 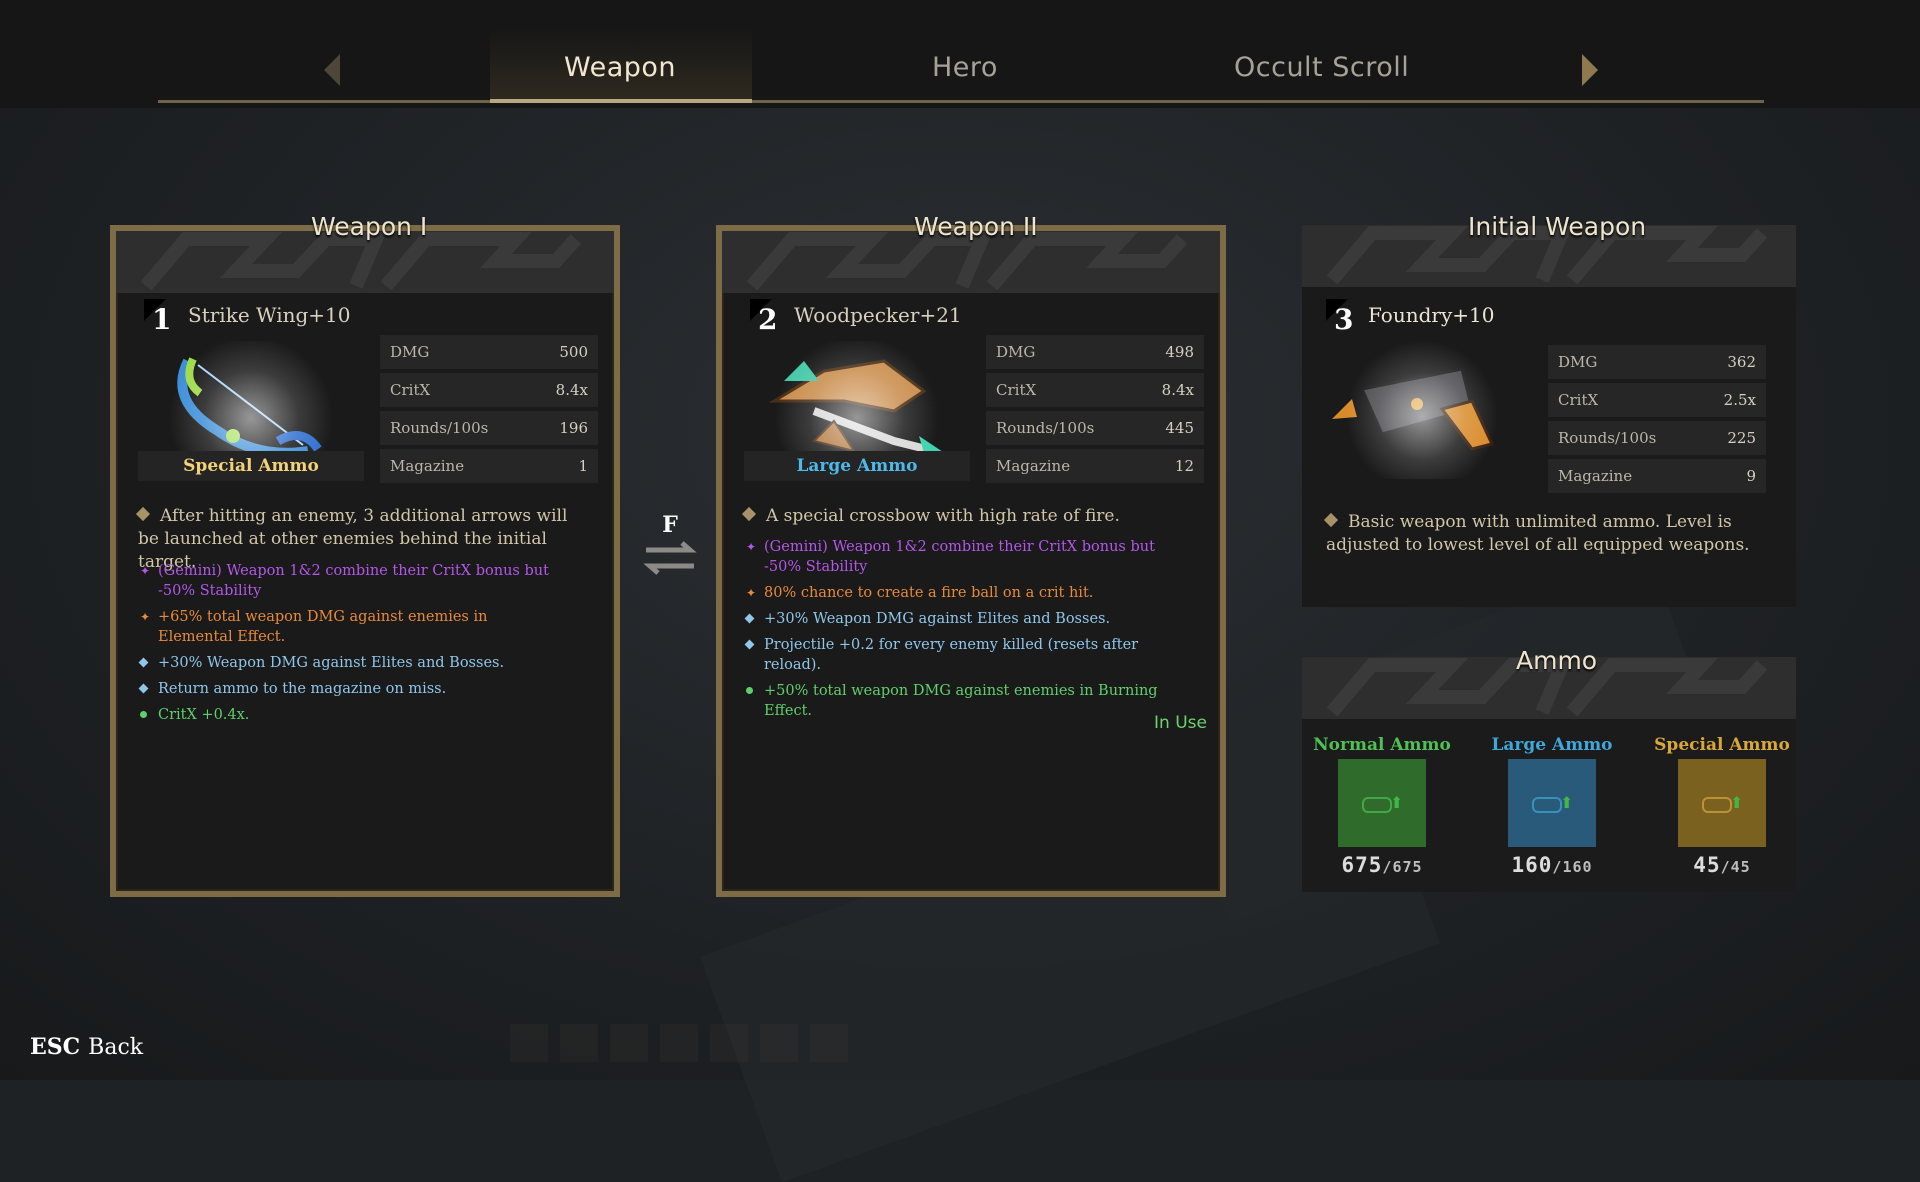 I want to click on slot-number-badge: 3, so click(x=1339, y=317).